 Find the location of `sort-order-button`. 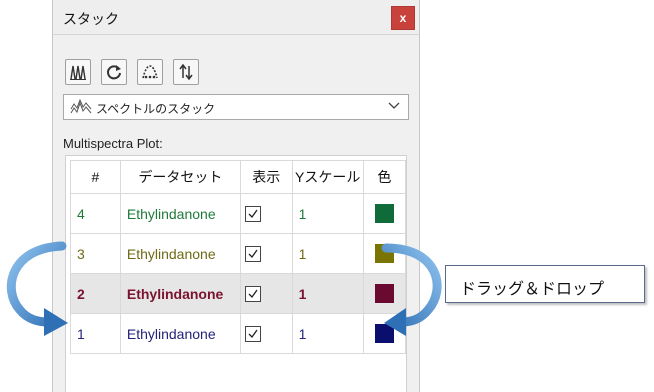

sort-order-button is located at coordinates (186, 72).